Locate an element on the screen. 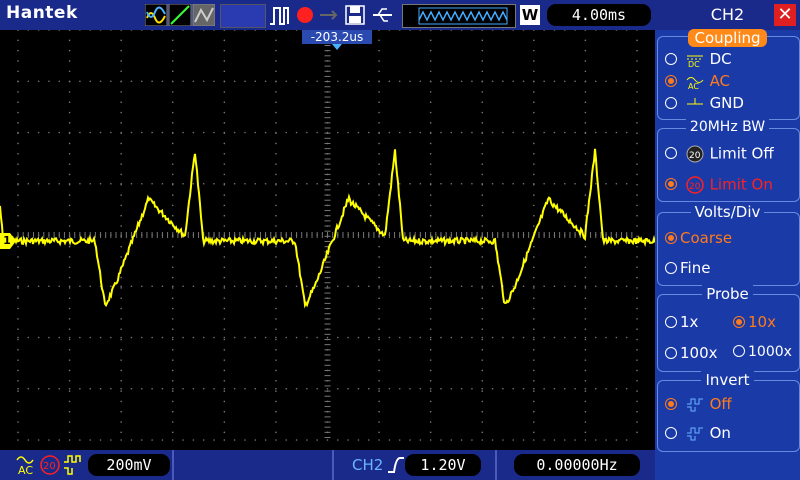 This screenshot has height=480, width=800. volts-coarse-option: Coarse is located at coordinates (698, 238).